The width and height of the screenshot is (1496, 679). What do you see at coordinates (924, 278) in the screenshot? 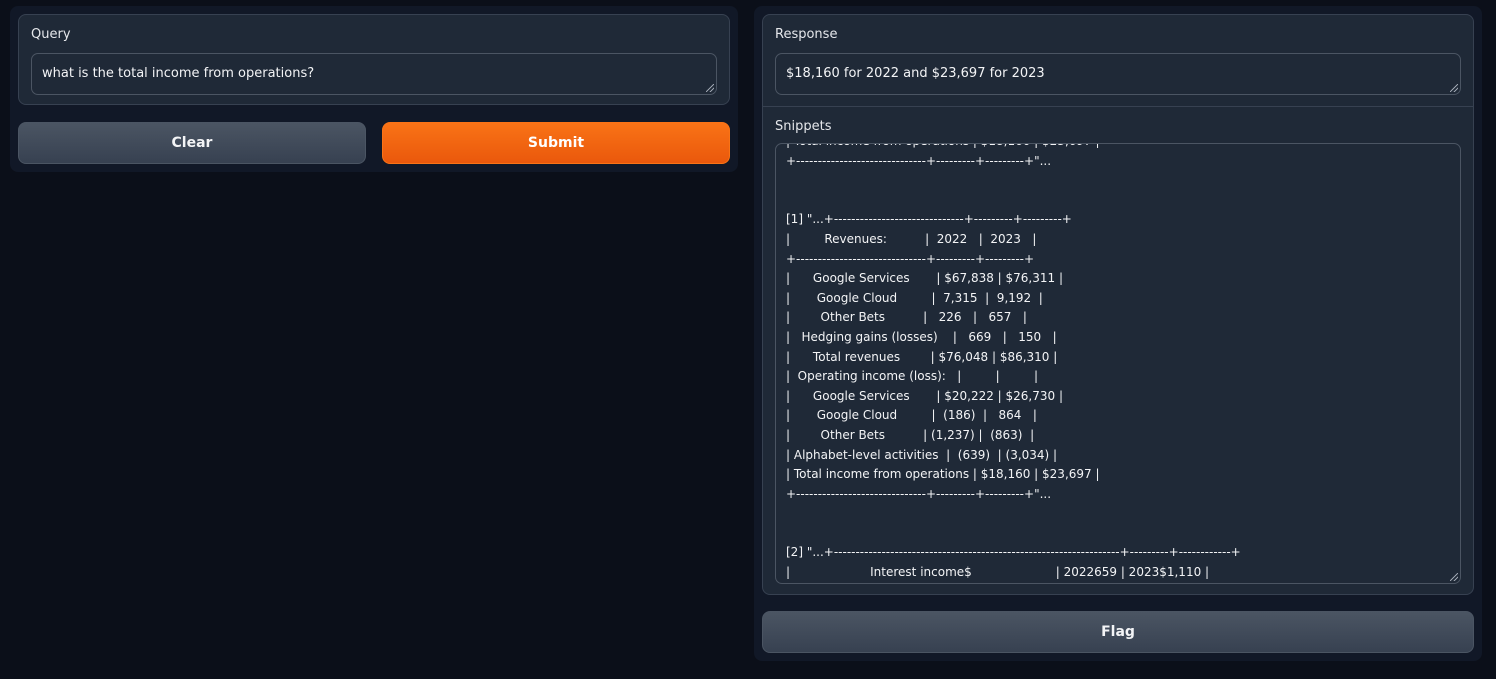
I see `snippet-line: | Google Services | $67,838 | $76,311 |` at bounding box center [924, 278].